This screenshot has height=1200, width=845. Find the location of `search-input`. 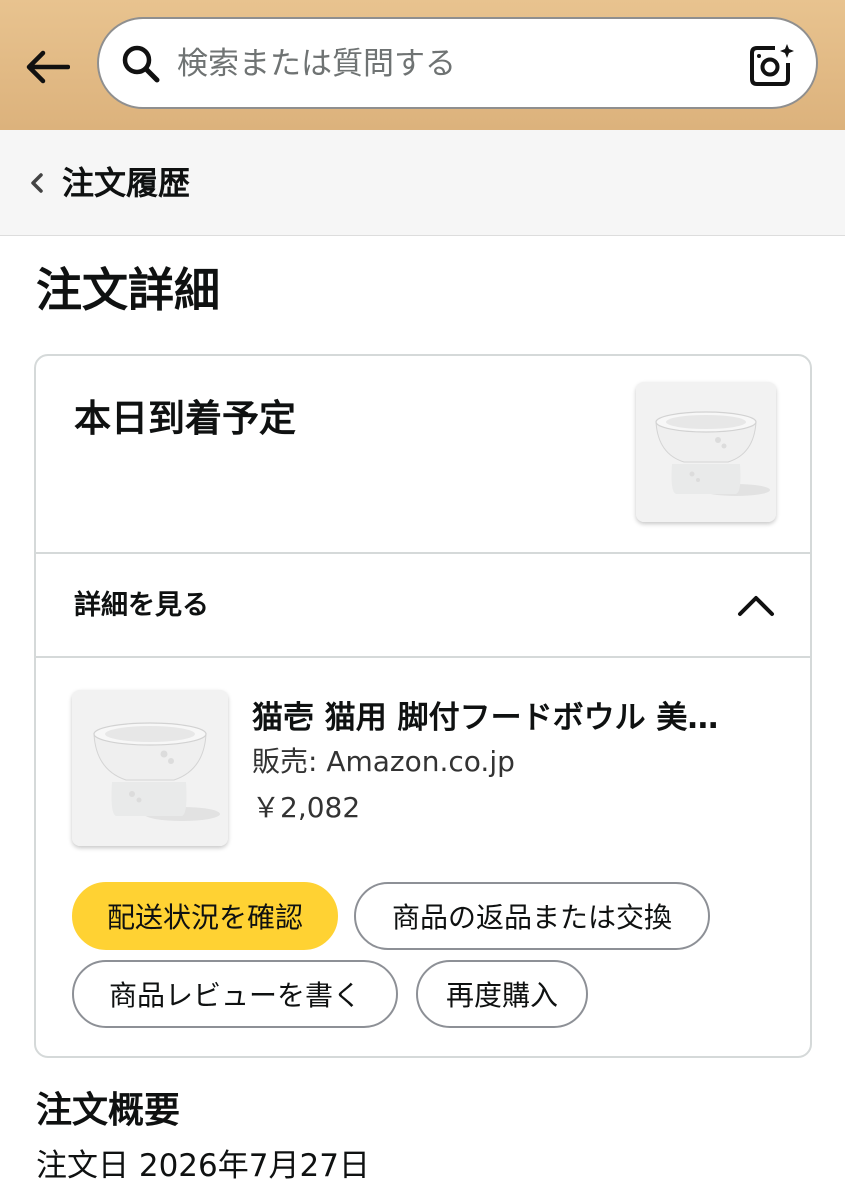

search-input is located at coordinates (447, 64).